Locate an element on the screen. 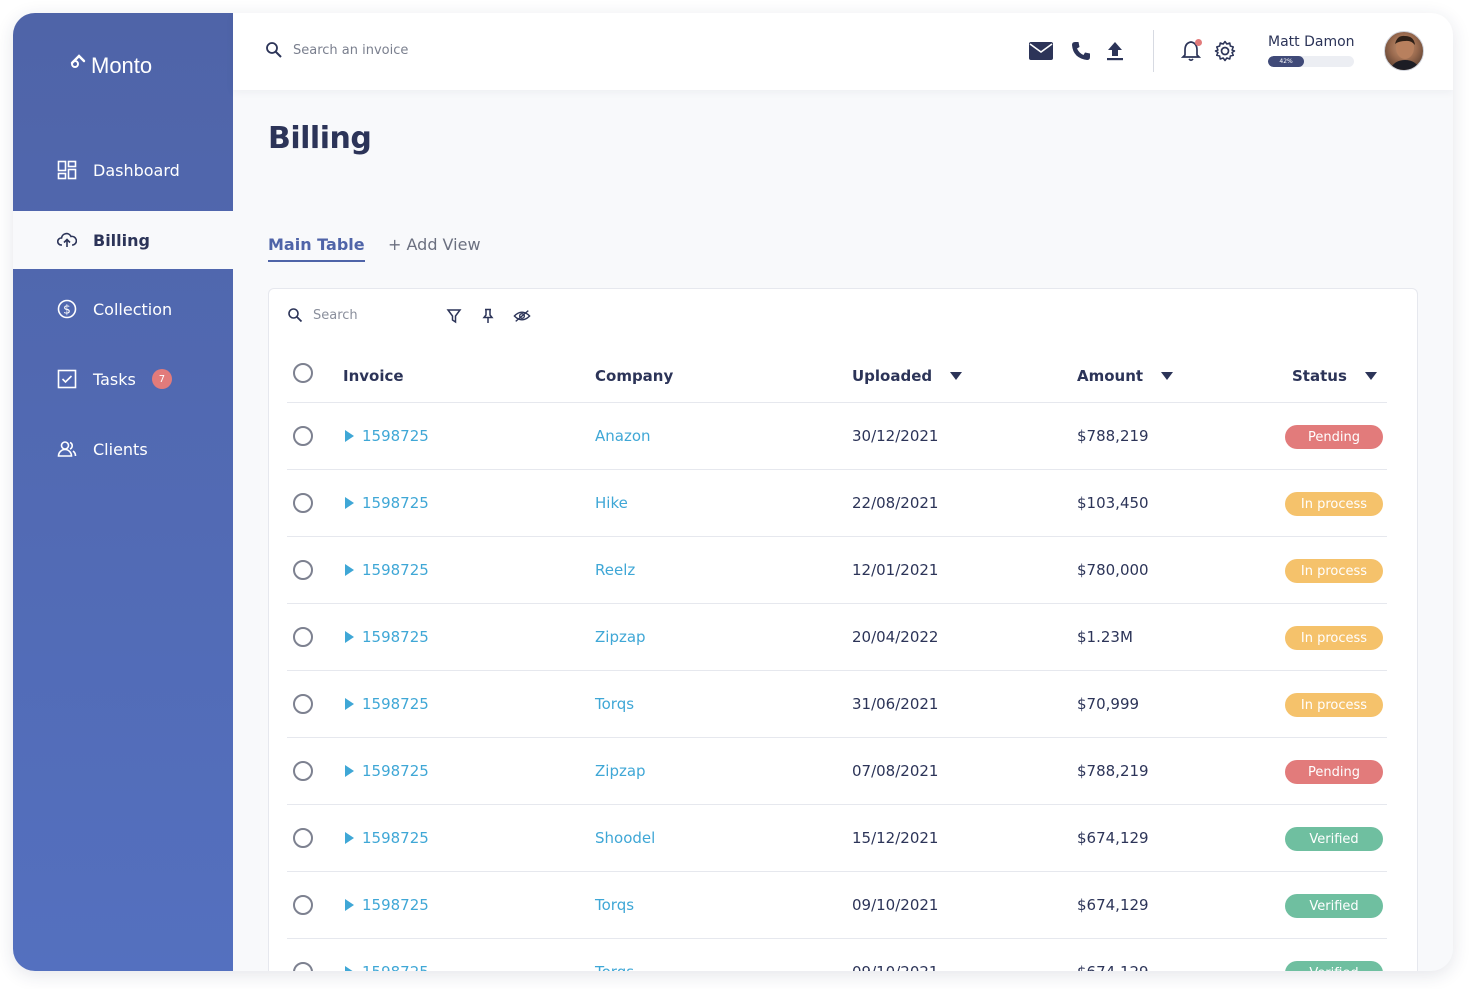 This screenshot has height=989, width=1470. table-row: 1598725 Torqs 31/06/2021 $70,999 In process is located at coordinates (837, 704).